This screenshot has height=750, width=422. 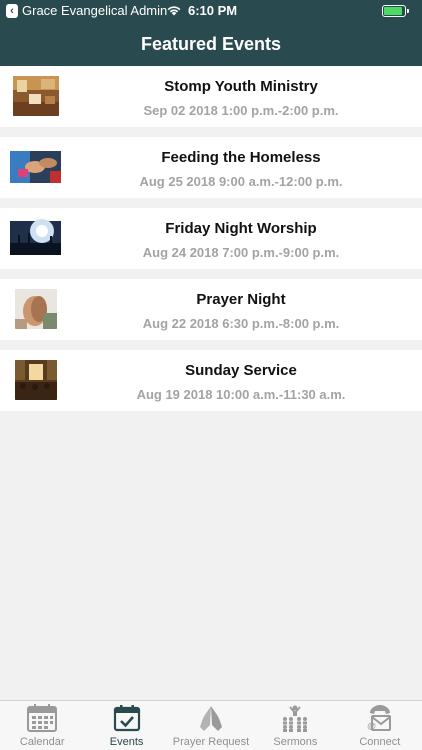 What do you see at coordinates (295, 718) in the screenshot?
I see `sermons-icon` at bounding box center [295, 718].